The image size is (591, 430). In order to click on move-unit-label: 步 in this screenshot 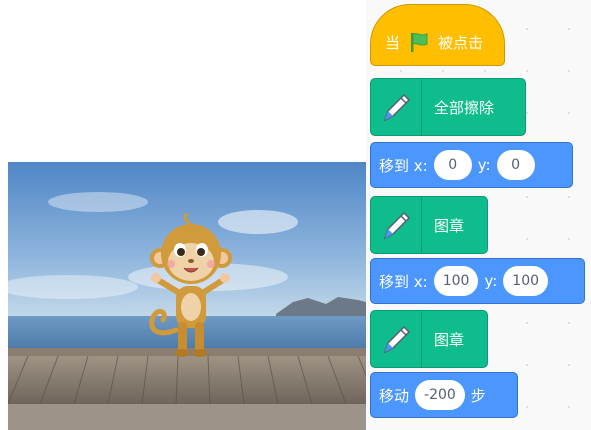, I will do `click(478, 395)`.